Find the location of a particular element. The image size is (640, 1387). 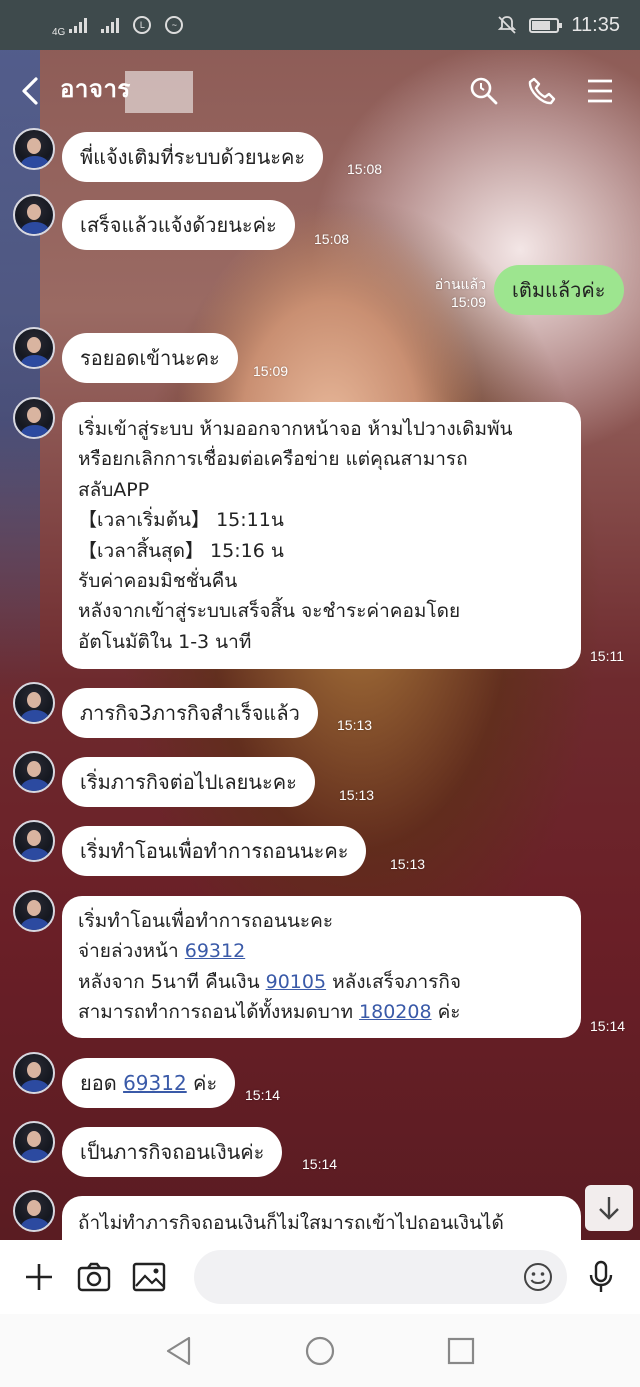

phone-icon is located at coordinates (542, 91).